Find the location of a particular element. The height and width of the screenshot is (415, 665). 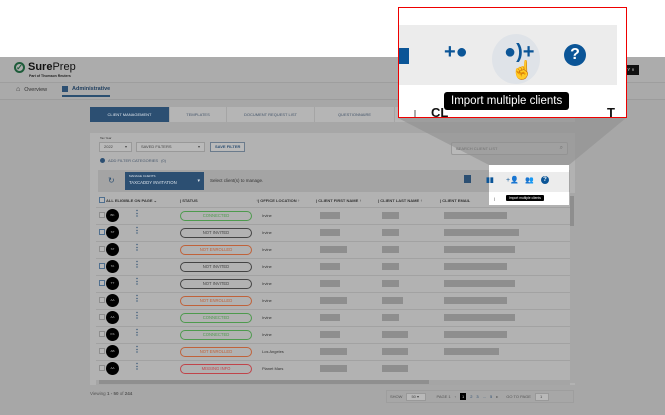

help-icon: ? is located at coordinates (545, 180).